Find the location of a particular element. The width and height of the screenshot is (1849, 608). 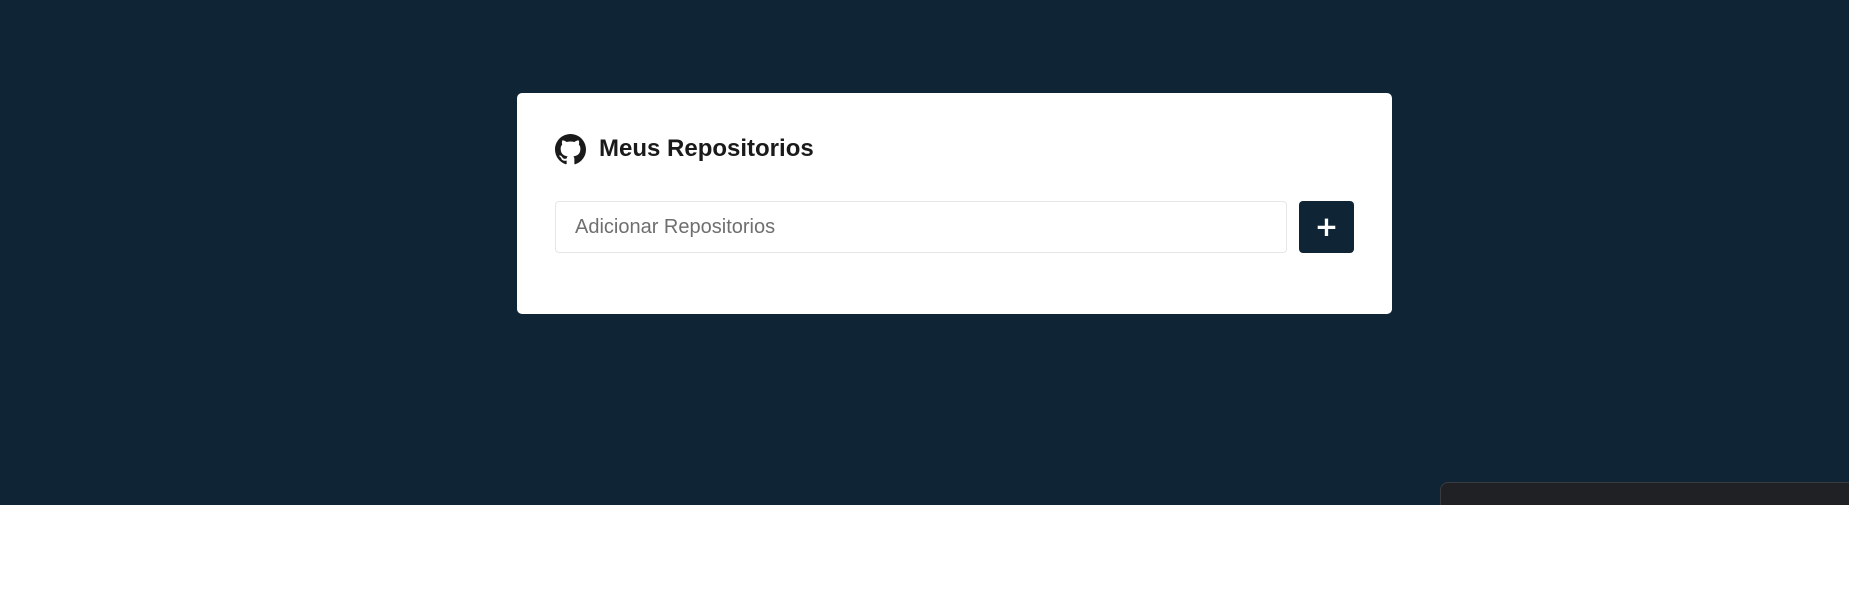

github-icon is located at coordinates (570, 149).